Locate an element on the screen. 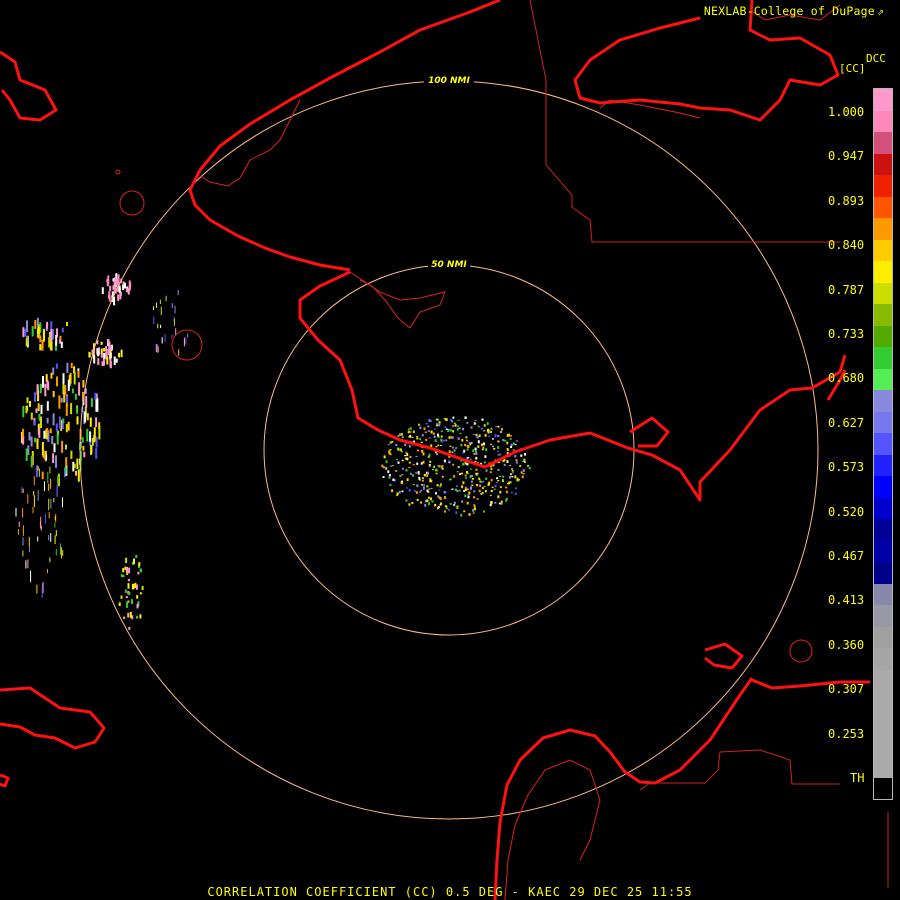  legend-tick-label: 0.733 is located at coordinates (846, 334).